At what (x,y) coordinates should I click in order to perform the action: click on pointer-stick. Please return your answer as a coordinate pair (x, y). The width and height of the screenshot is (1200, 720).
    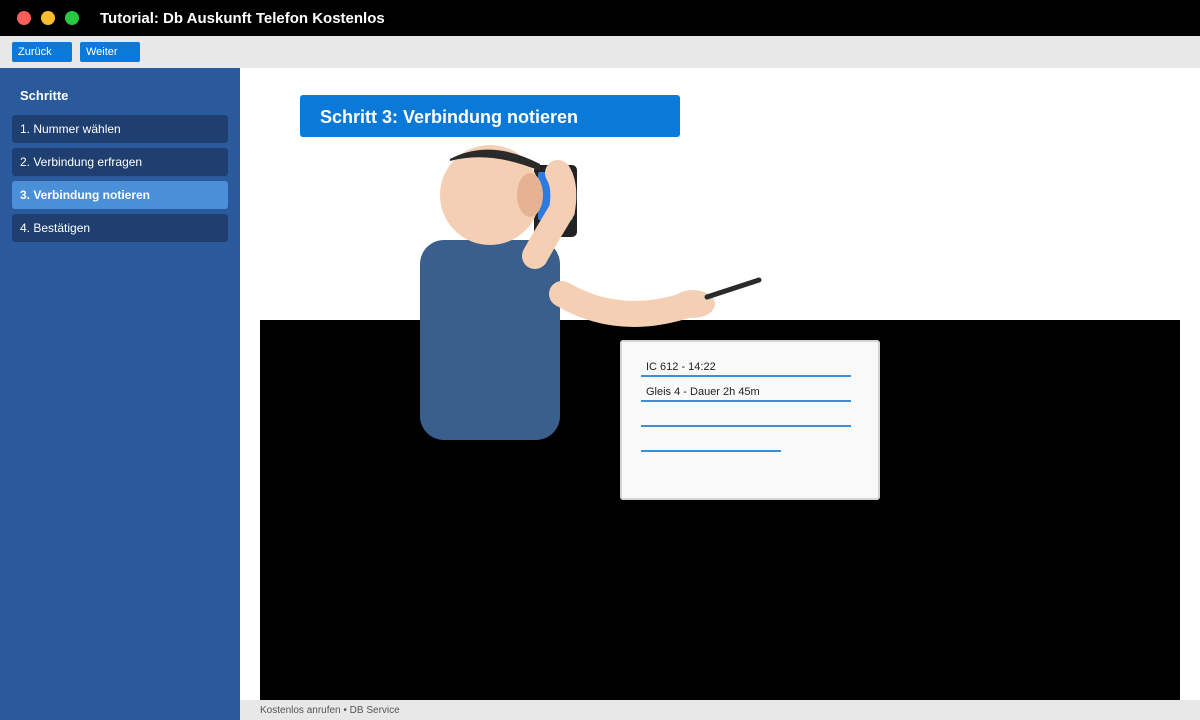
    Looking at the image, I should click on (733, 288).